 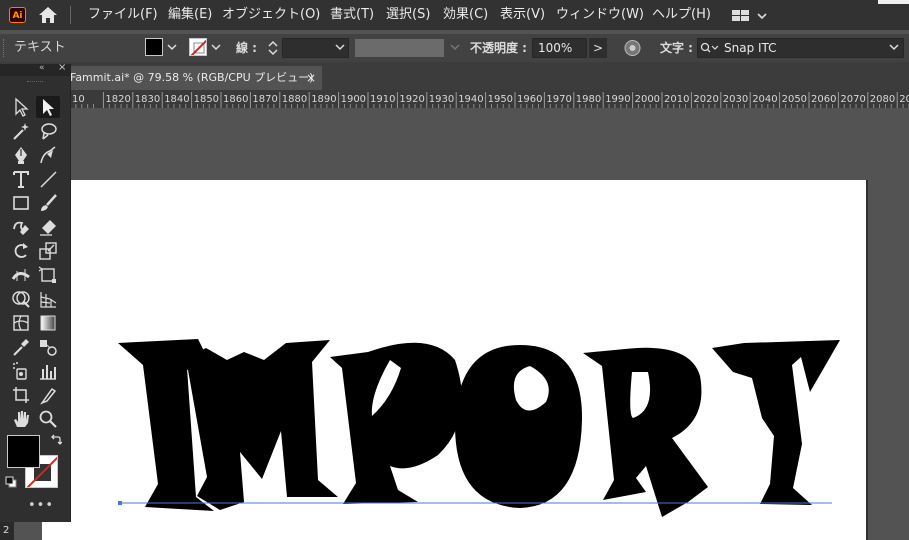 I want to click on close-panel-icon: ×, so click(x=62, y=67).